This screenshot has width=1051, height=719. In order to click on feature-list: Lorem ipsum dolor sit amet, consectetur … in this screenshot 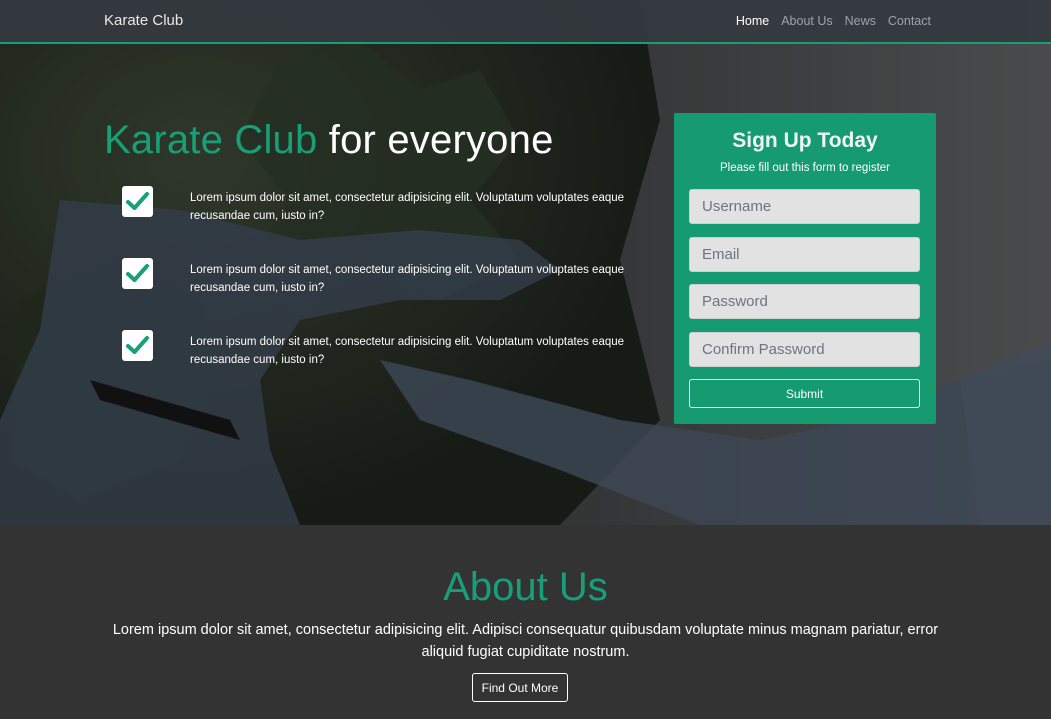, I will do `click(373, 294)`.